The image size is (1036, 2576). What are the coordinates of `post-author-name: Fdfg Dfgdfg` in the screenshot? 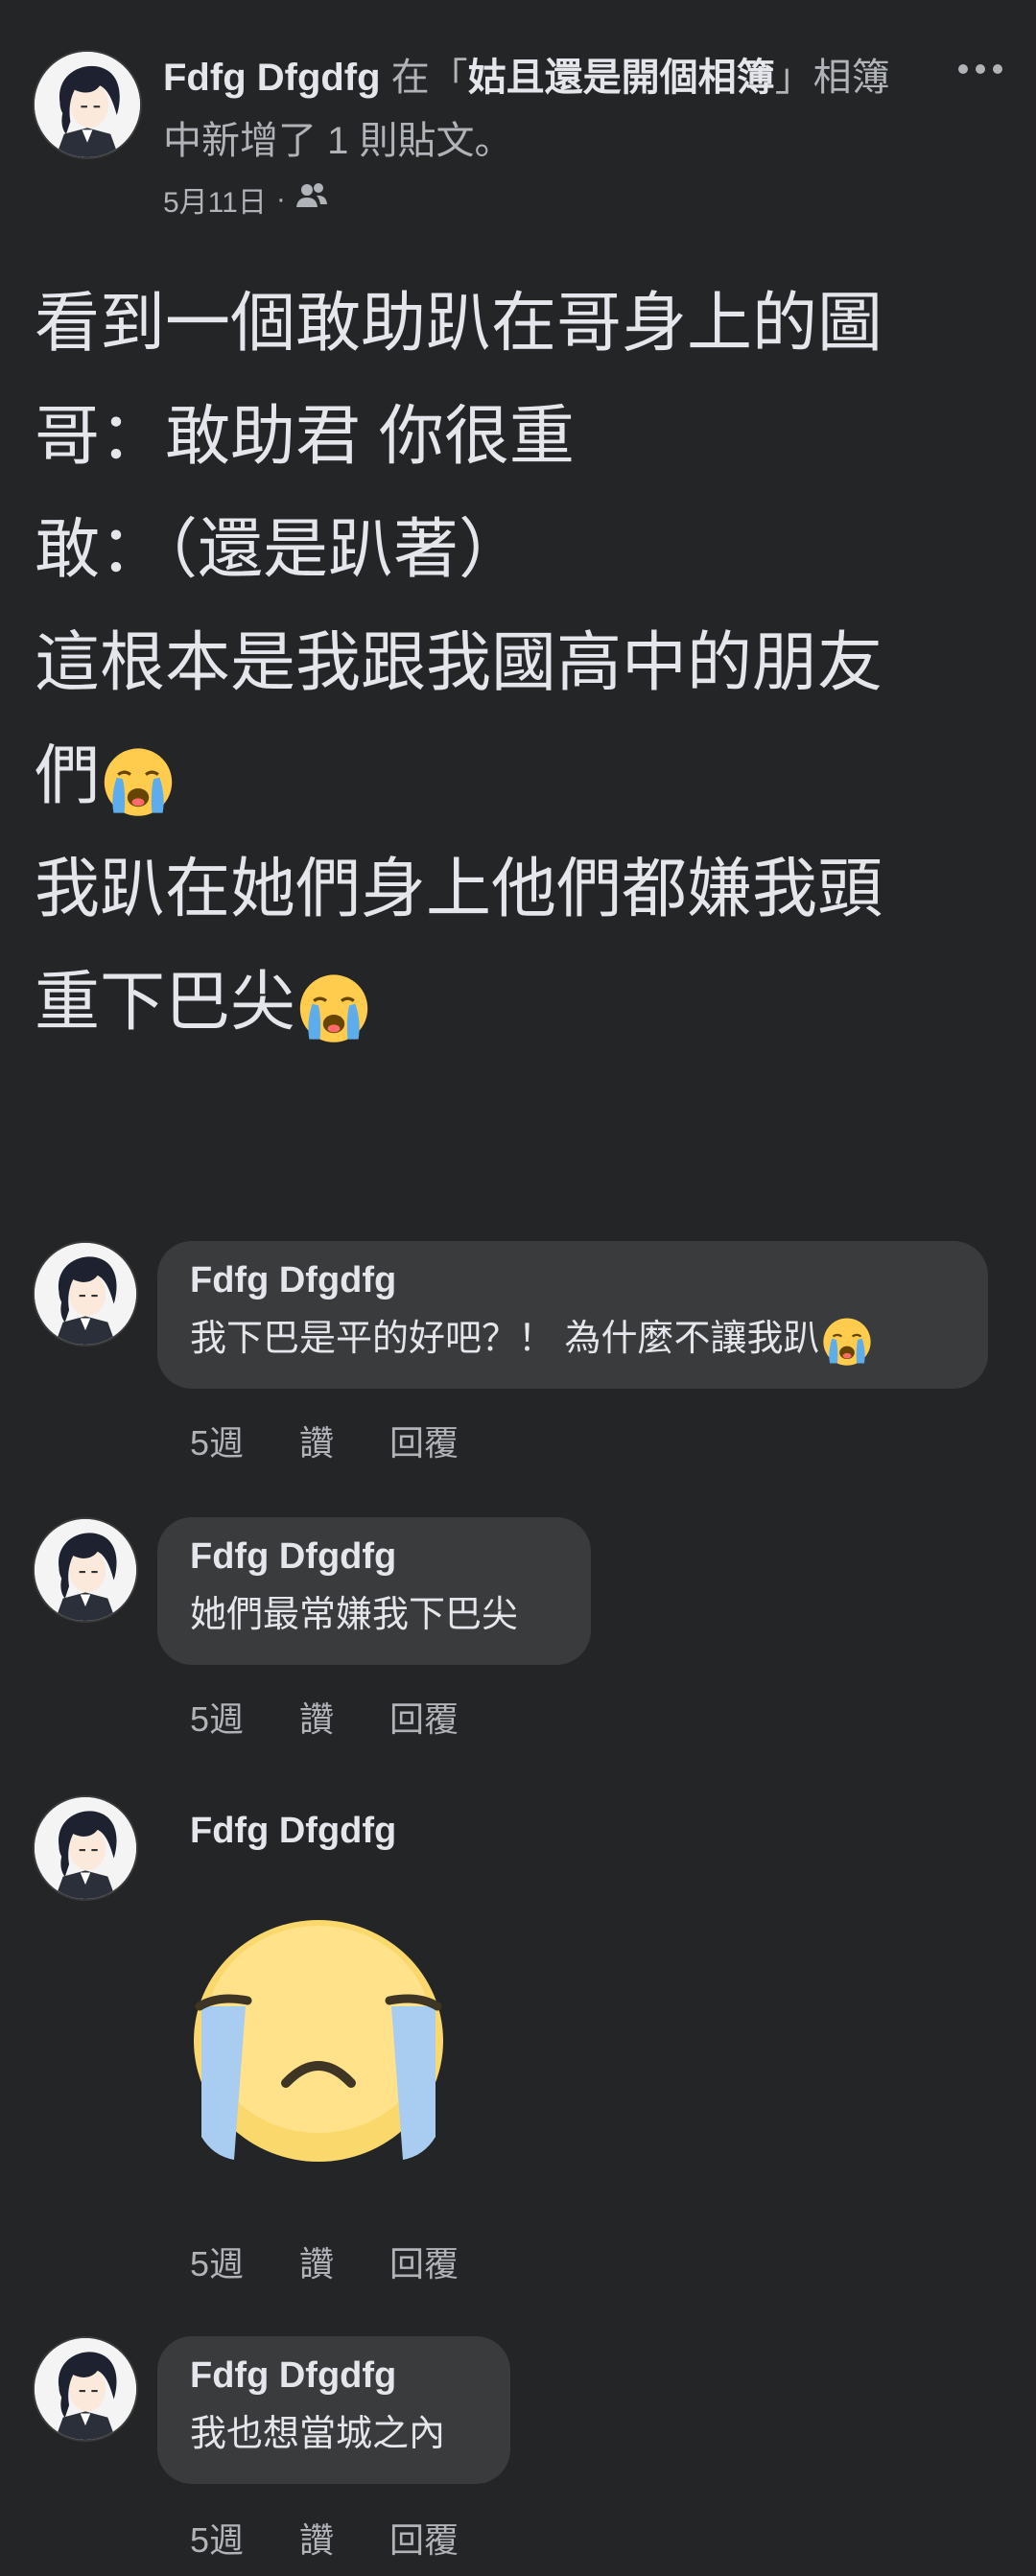 It's located at (272, 78).